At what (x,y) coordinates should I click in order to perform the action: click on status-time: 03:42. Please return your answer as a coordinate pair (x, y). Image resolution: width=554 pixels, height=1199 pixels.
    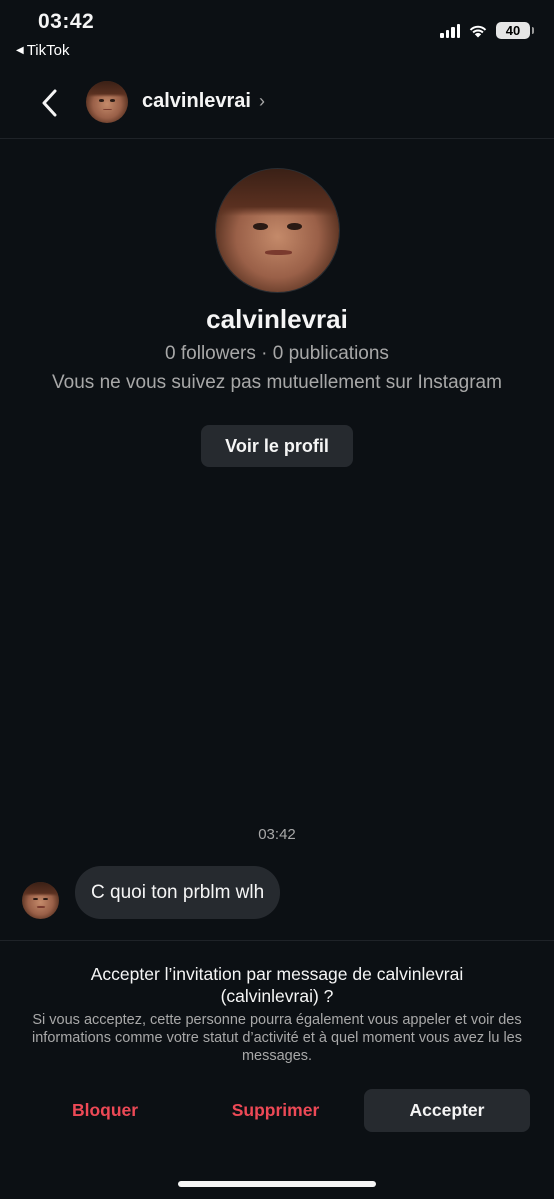
    Looking at the image, I should click on (66, 21).